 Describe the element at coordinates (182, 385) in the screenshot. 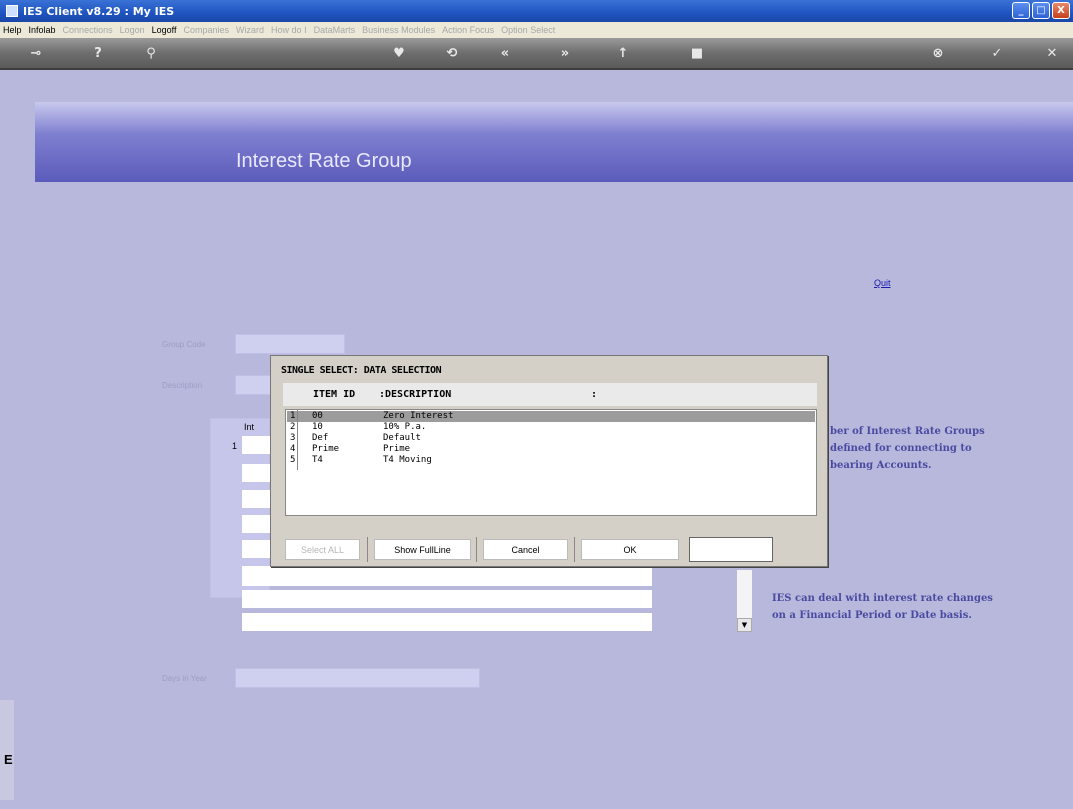

I see `description-label: Description` at that location.